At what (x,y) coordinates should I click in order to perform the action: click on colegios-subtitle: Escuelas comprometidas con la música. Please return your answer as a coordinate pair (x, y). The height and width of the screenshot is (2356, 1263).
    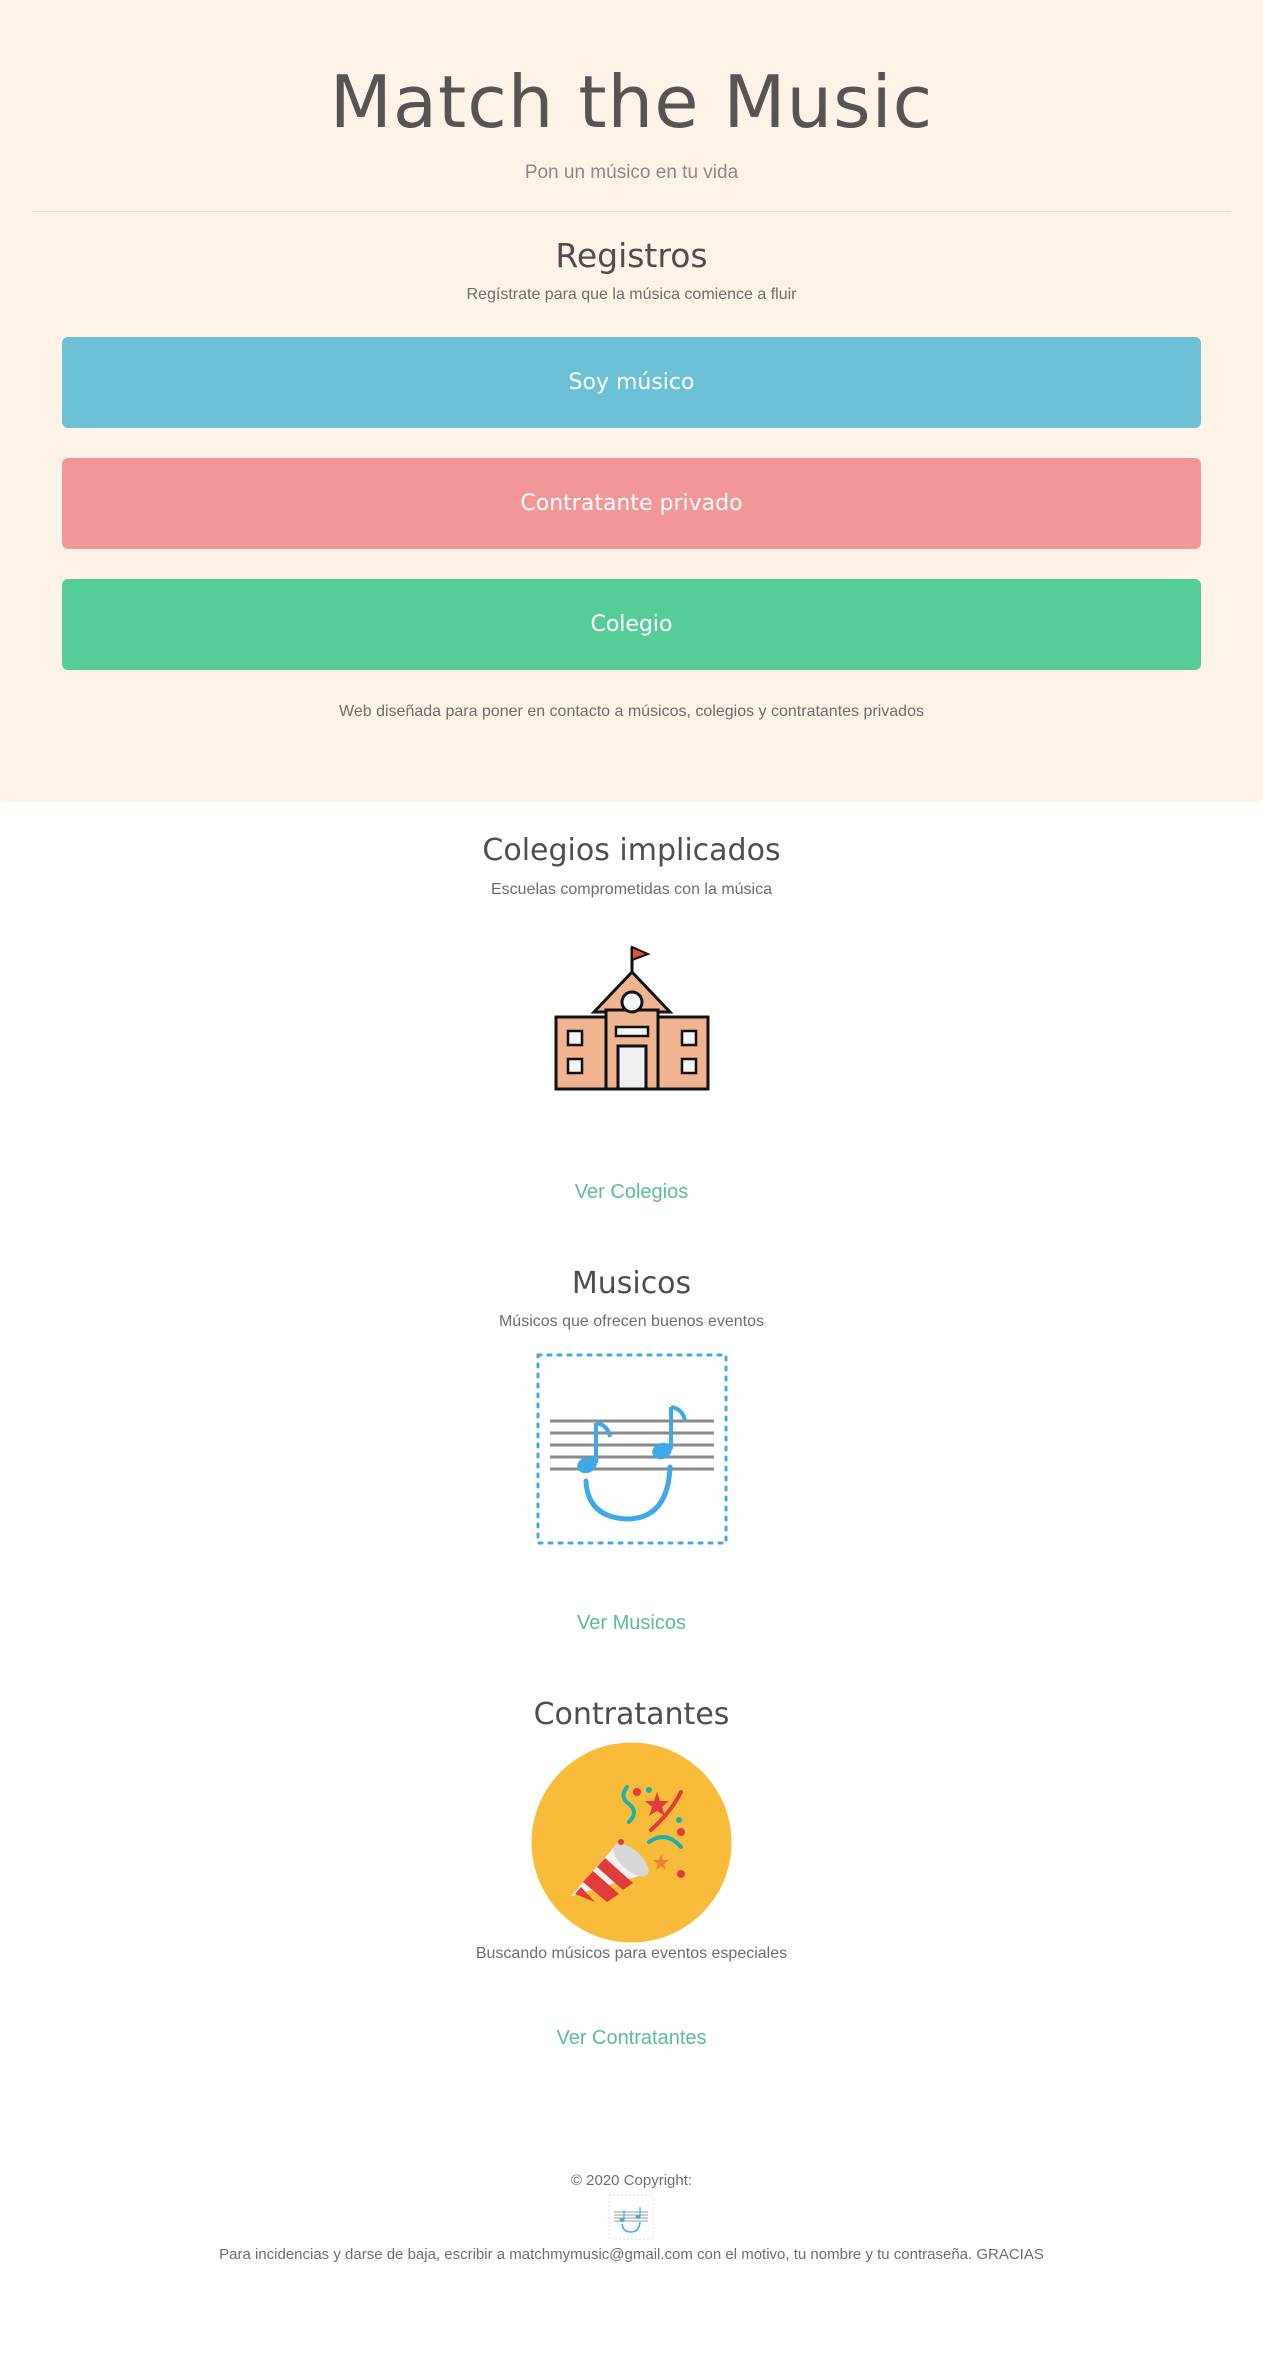
    Looking at the image, I should click on (631, 889).